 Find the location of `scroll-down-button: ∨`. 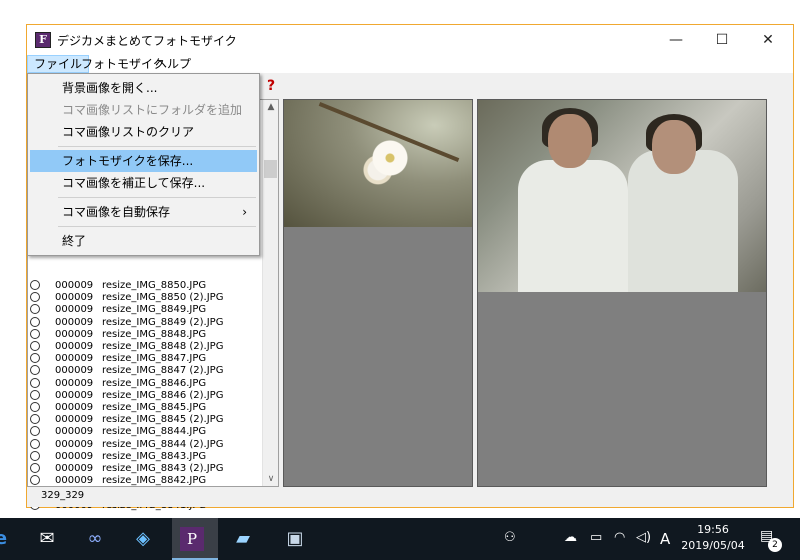

scroll-down-button: ∨ is located at coordinates (271, 479).